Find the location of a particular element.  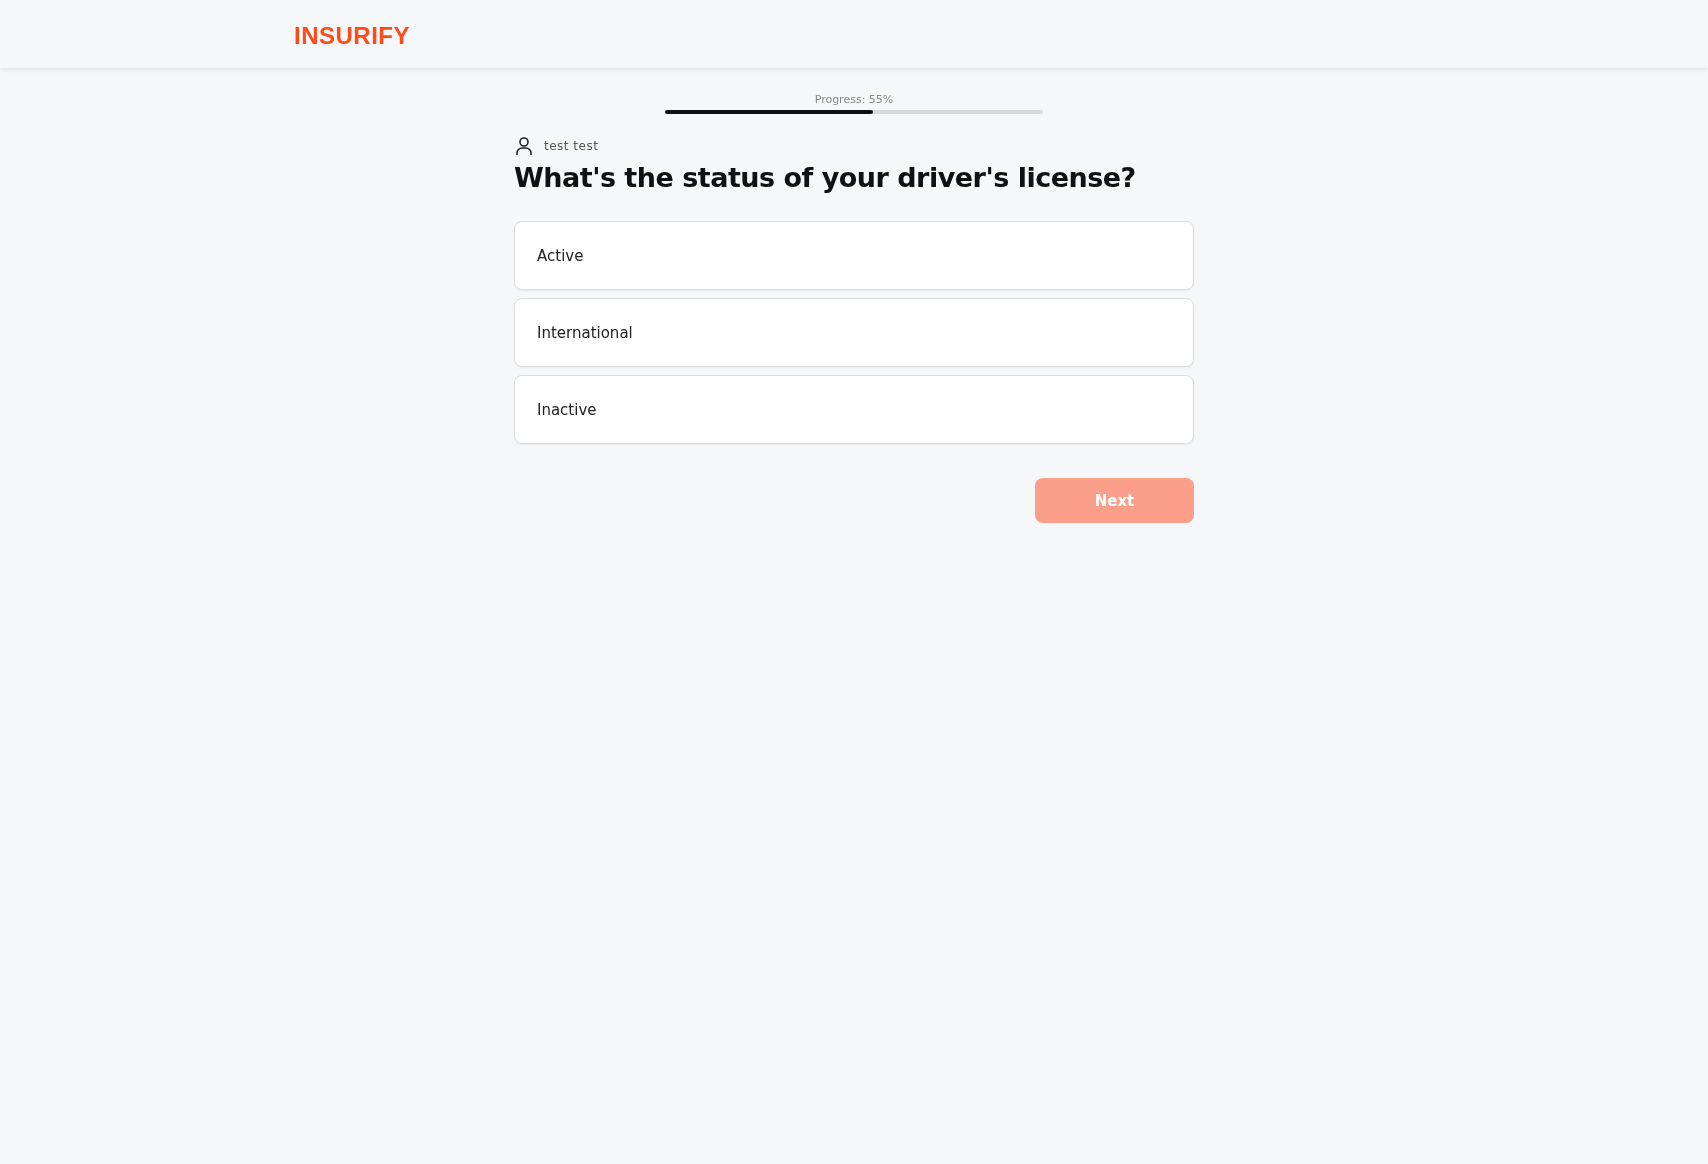

progress-label: Progress: 55% is located at coordinates (854, 99).